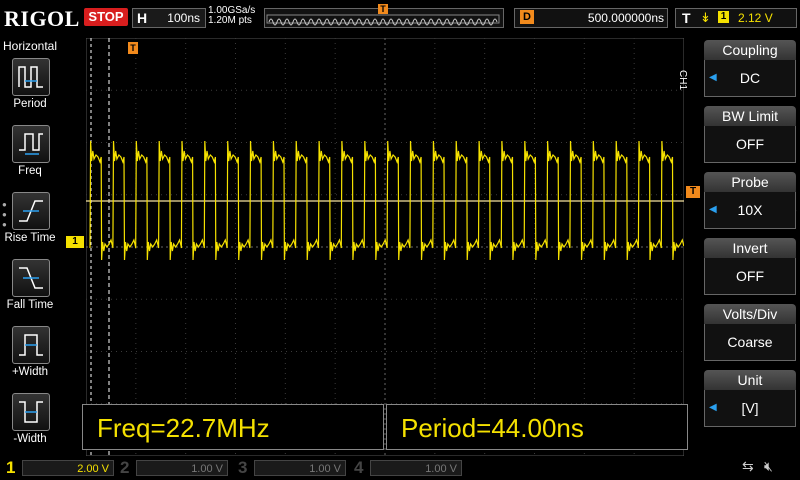 This screenshot has width=800, height=480. Describe the element at coordinates (42, 18) in the screenshot. I see `brand-logo: RIGOL` at that location.